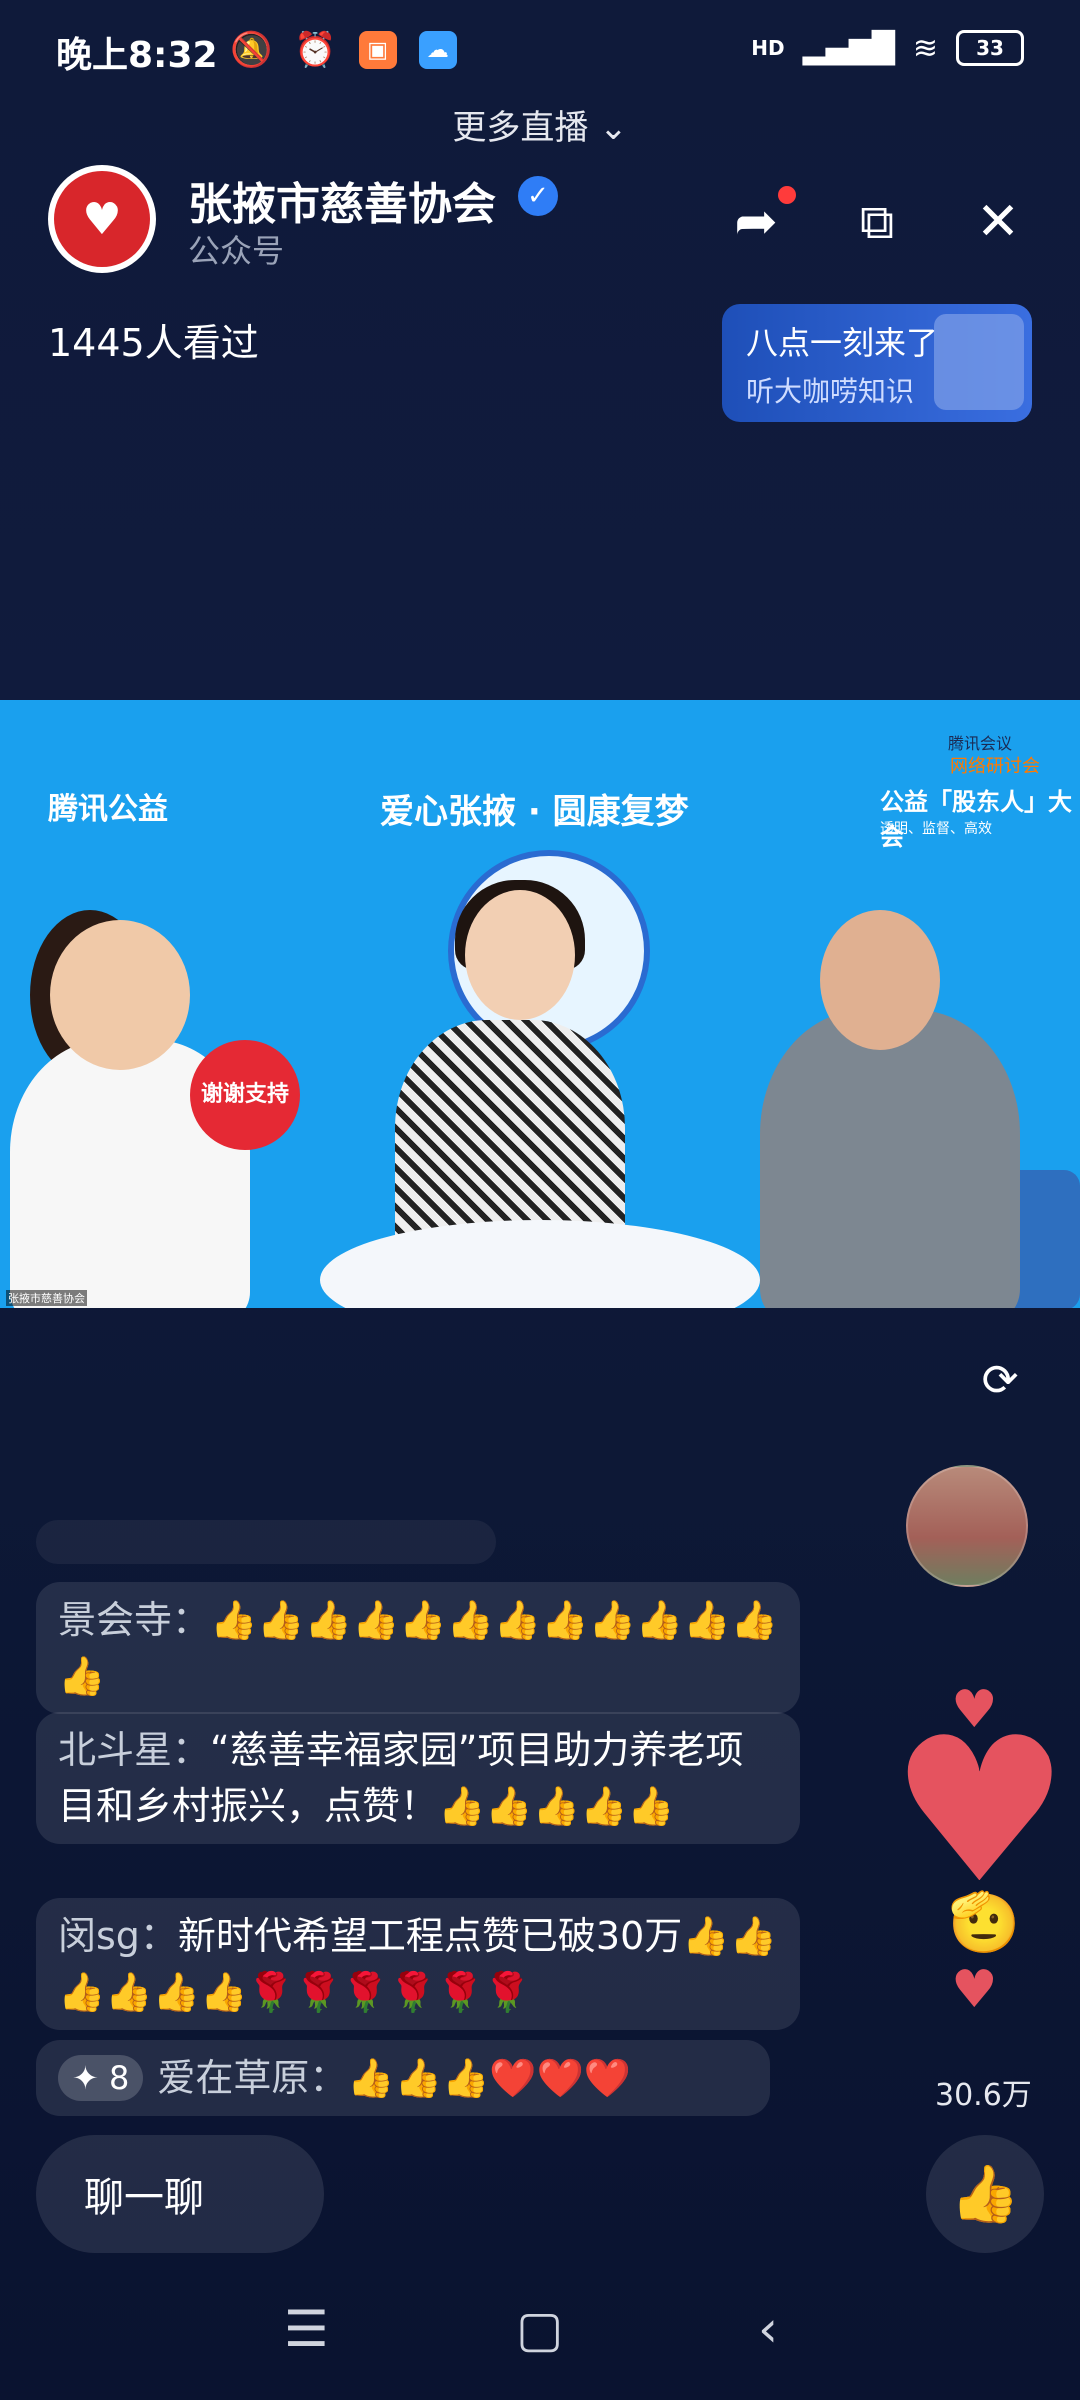 The height and width of the screenshot is (2400, 1080). Describe the element at coordinates (538, 196) in the screenshot. I see `verified-icon: ✓` at that location.